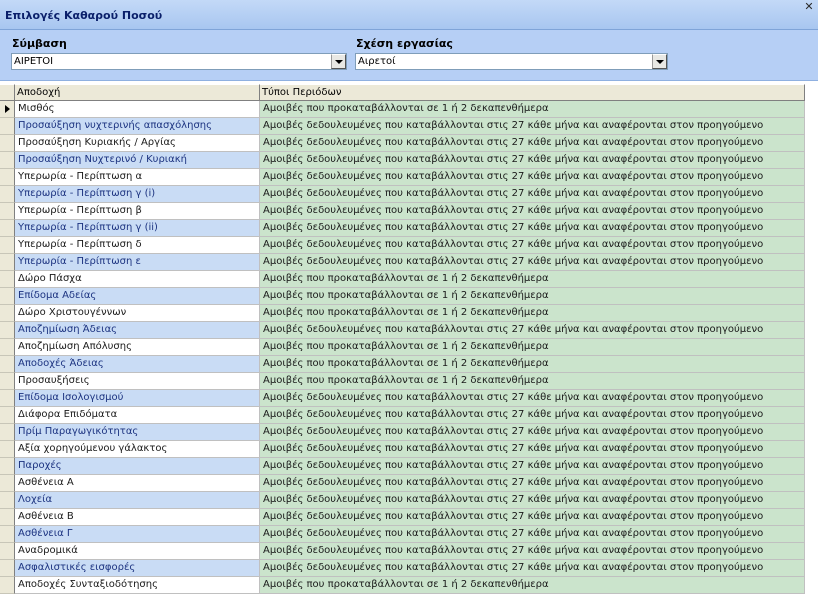  I want to click on earning-cell: Διάφορα Επιδόματα, so click(137, 415).